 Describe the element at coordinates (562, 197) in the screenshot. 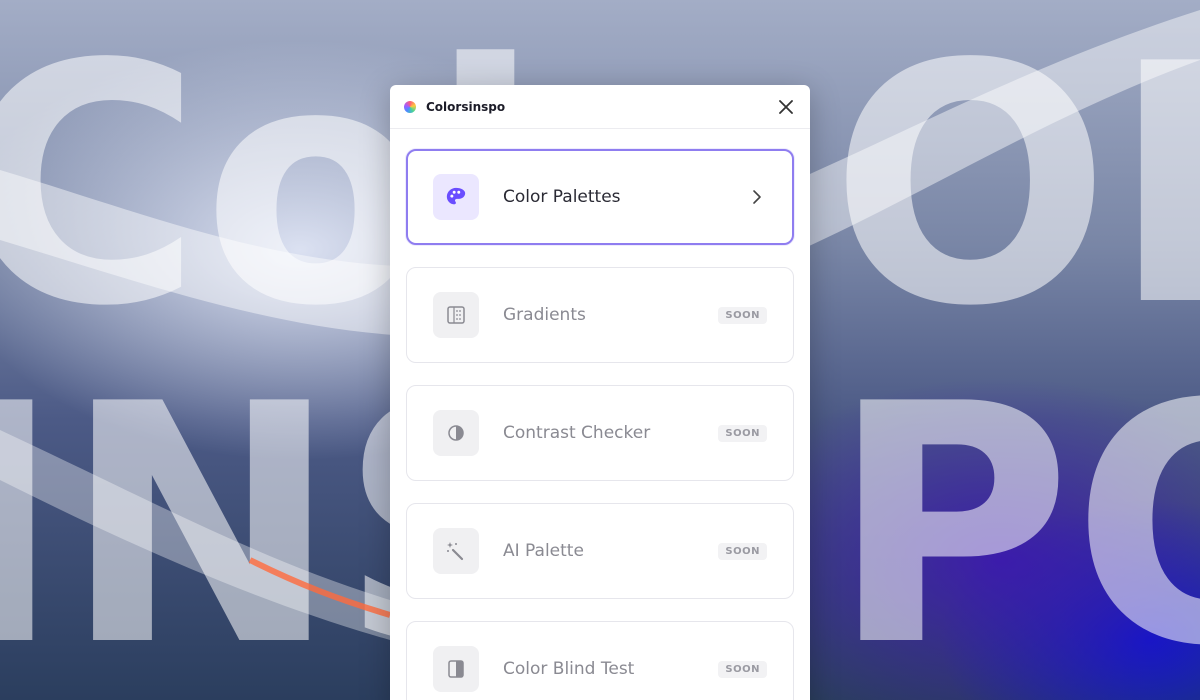

I see `menu-item-label: Color Palettes` at that location.